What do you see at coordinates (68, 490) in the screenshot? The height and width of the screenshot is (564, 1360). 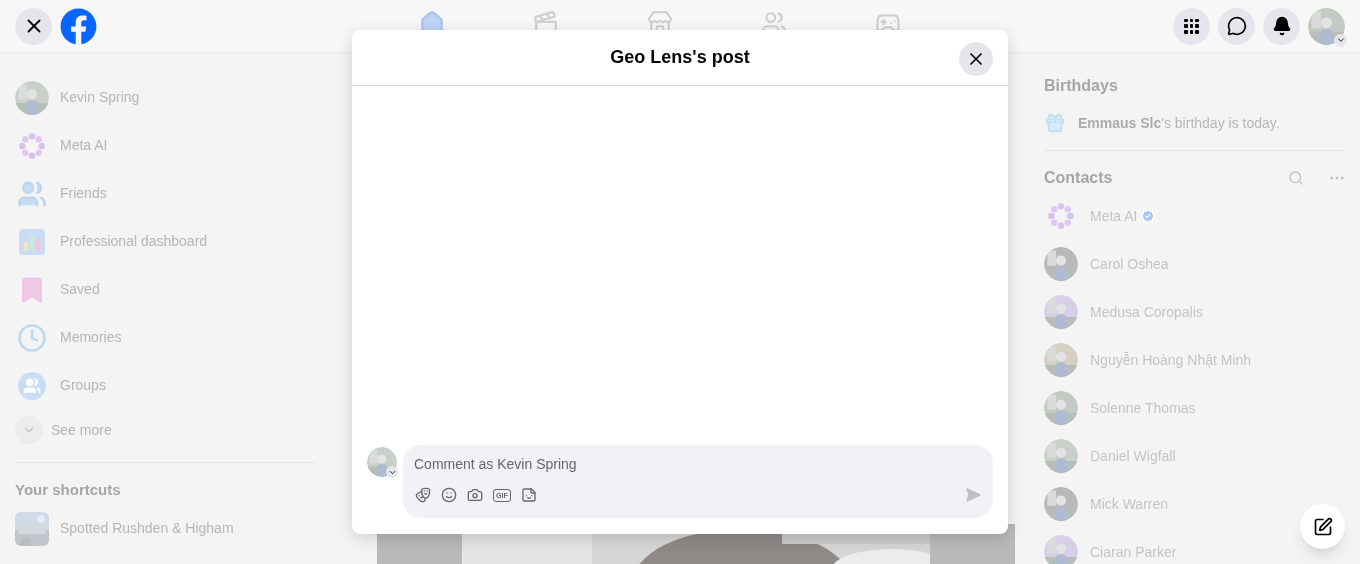 I see `section-heading: Your shortcuts` at bounding box center [68, 490].